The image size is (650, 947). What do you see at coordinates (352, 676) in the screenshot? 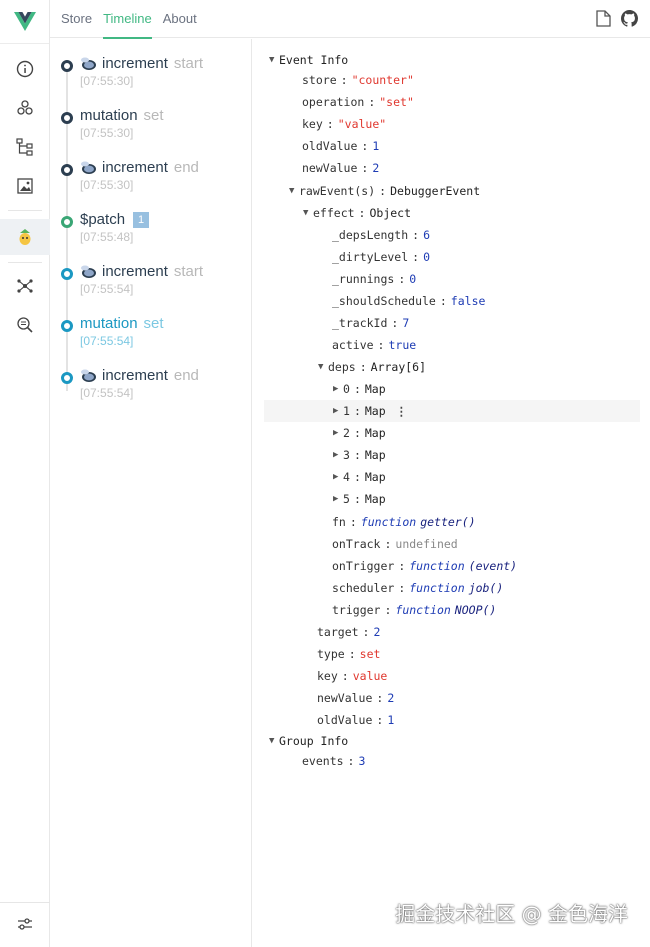
I see `prop-row: key: value` at bounding box center [352, 676].